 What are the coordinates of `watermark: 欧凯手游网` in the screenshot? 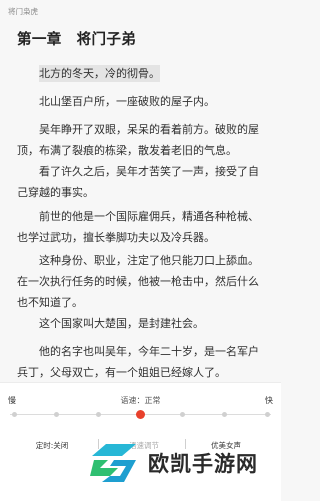 It's located at (180, 465).